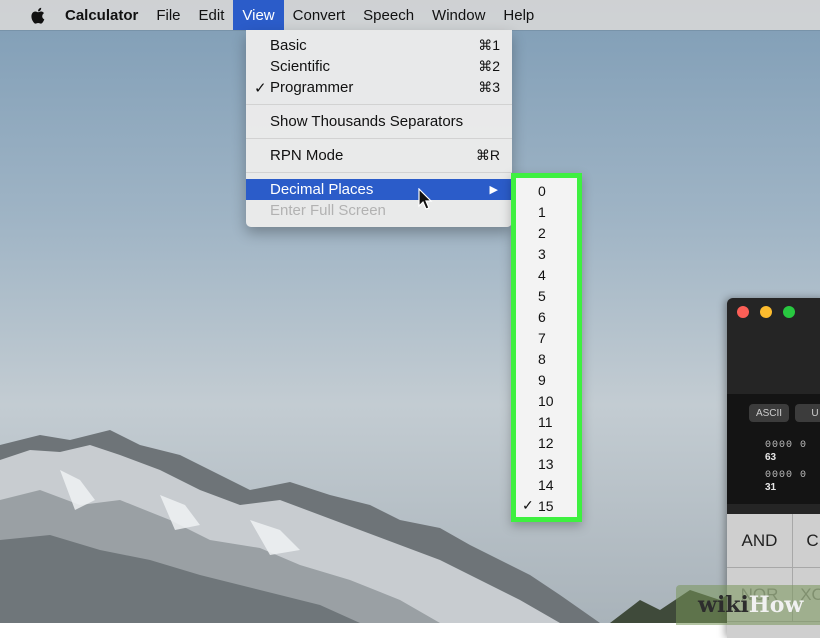  Describe the element at coordinates (101, 15) in the screenshot. I see `app-menu-calculator: Calculator` at that location.